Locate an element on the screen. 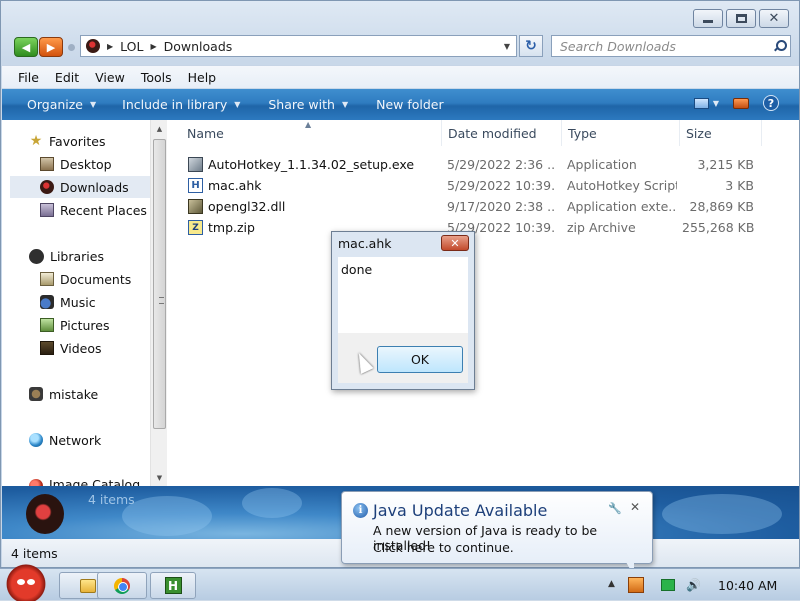  folder-preview-icon is located at coordinates (45, 514).